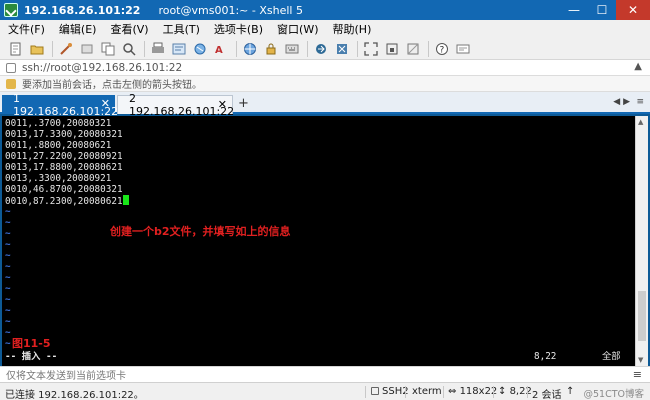 The height and width of the screenshot is (400, 650). What do you see at coordinates (413, 49) in the screenshot?
I see `transparent-icon` at bounding box center [413, 49].